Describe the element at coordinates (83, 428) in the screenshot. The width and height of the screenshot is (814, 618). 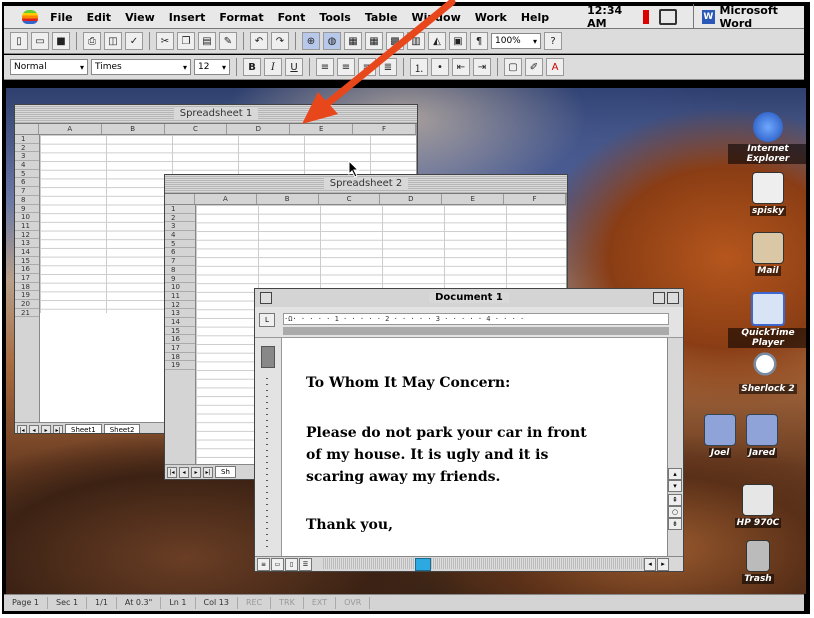
I see `sheet-tab: Sheet1` at that location.